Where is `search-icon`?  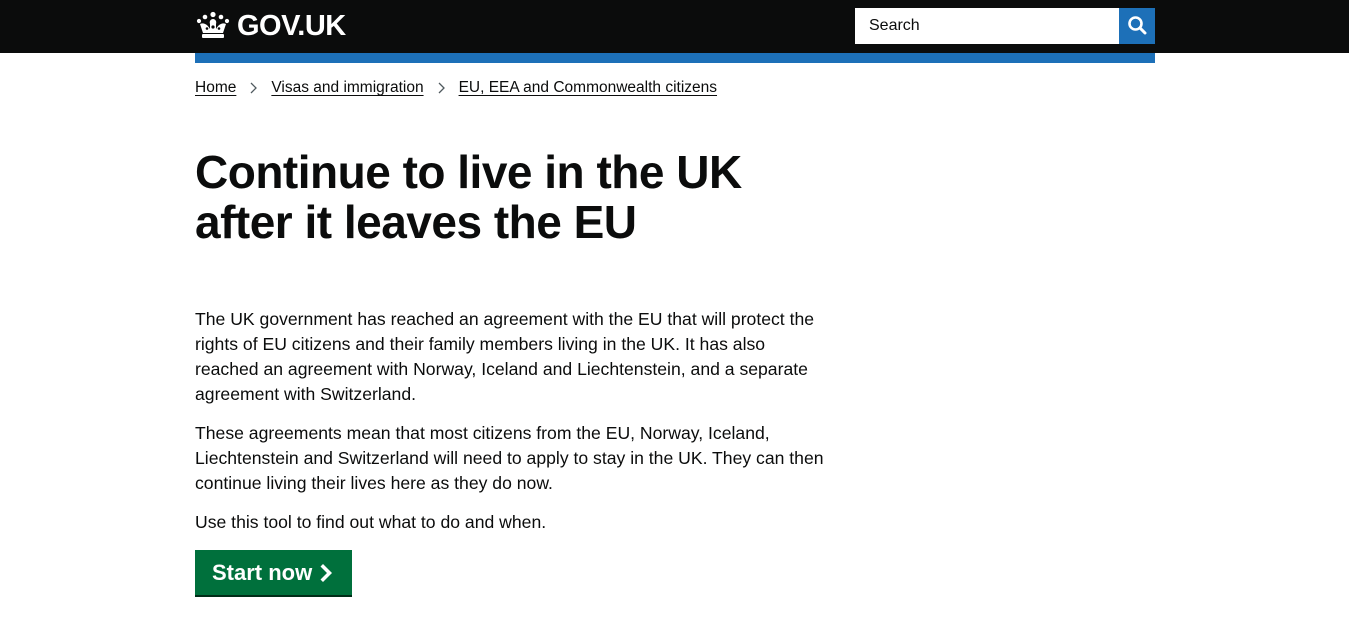
search-icon is located at coordinates (1137, 26).